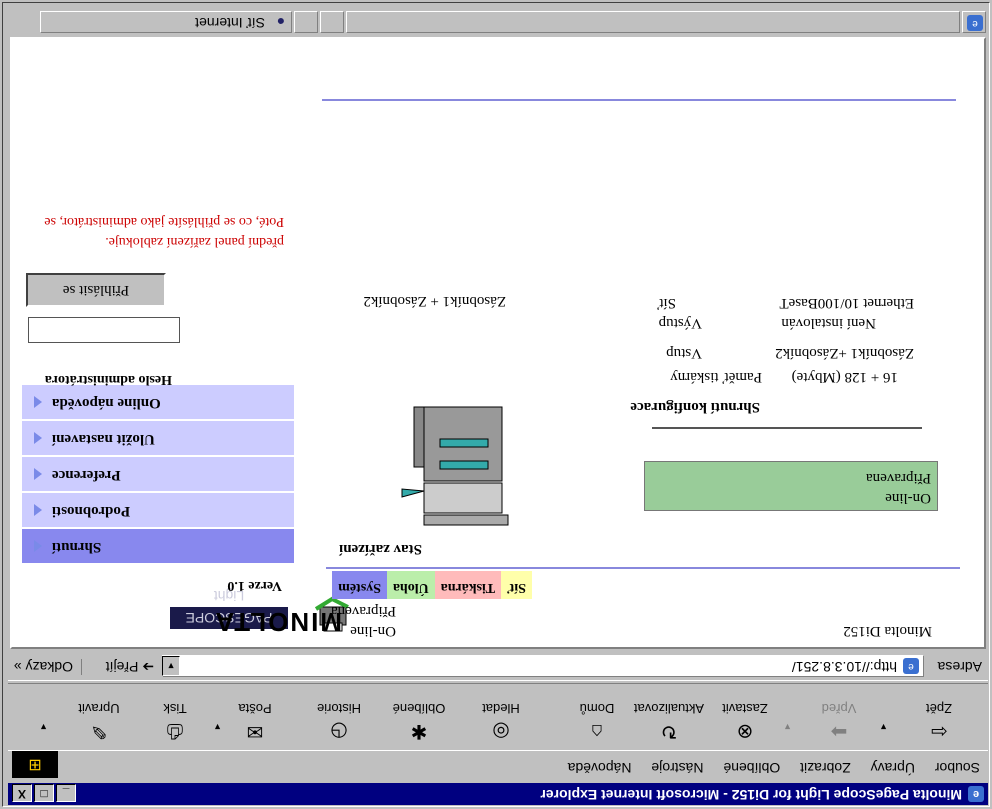 This screenshot has width=992, height=809. What do you see at coordinates (844, 353) in the screenshot?
I see `config-value: Zásobník1 +Zásobník2` at bounding box center [844, 353].